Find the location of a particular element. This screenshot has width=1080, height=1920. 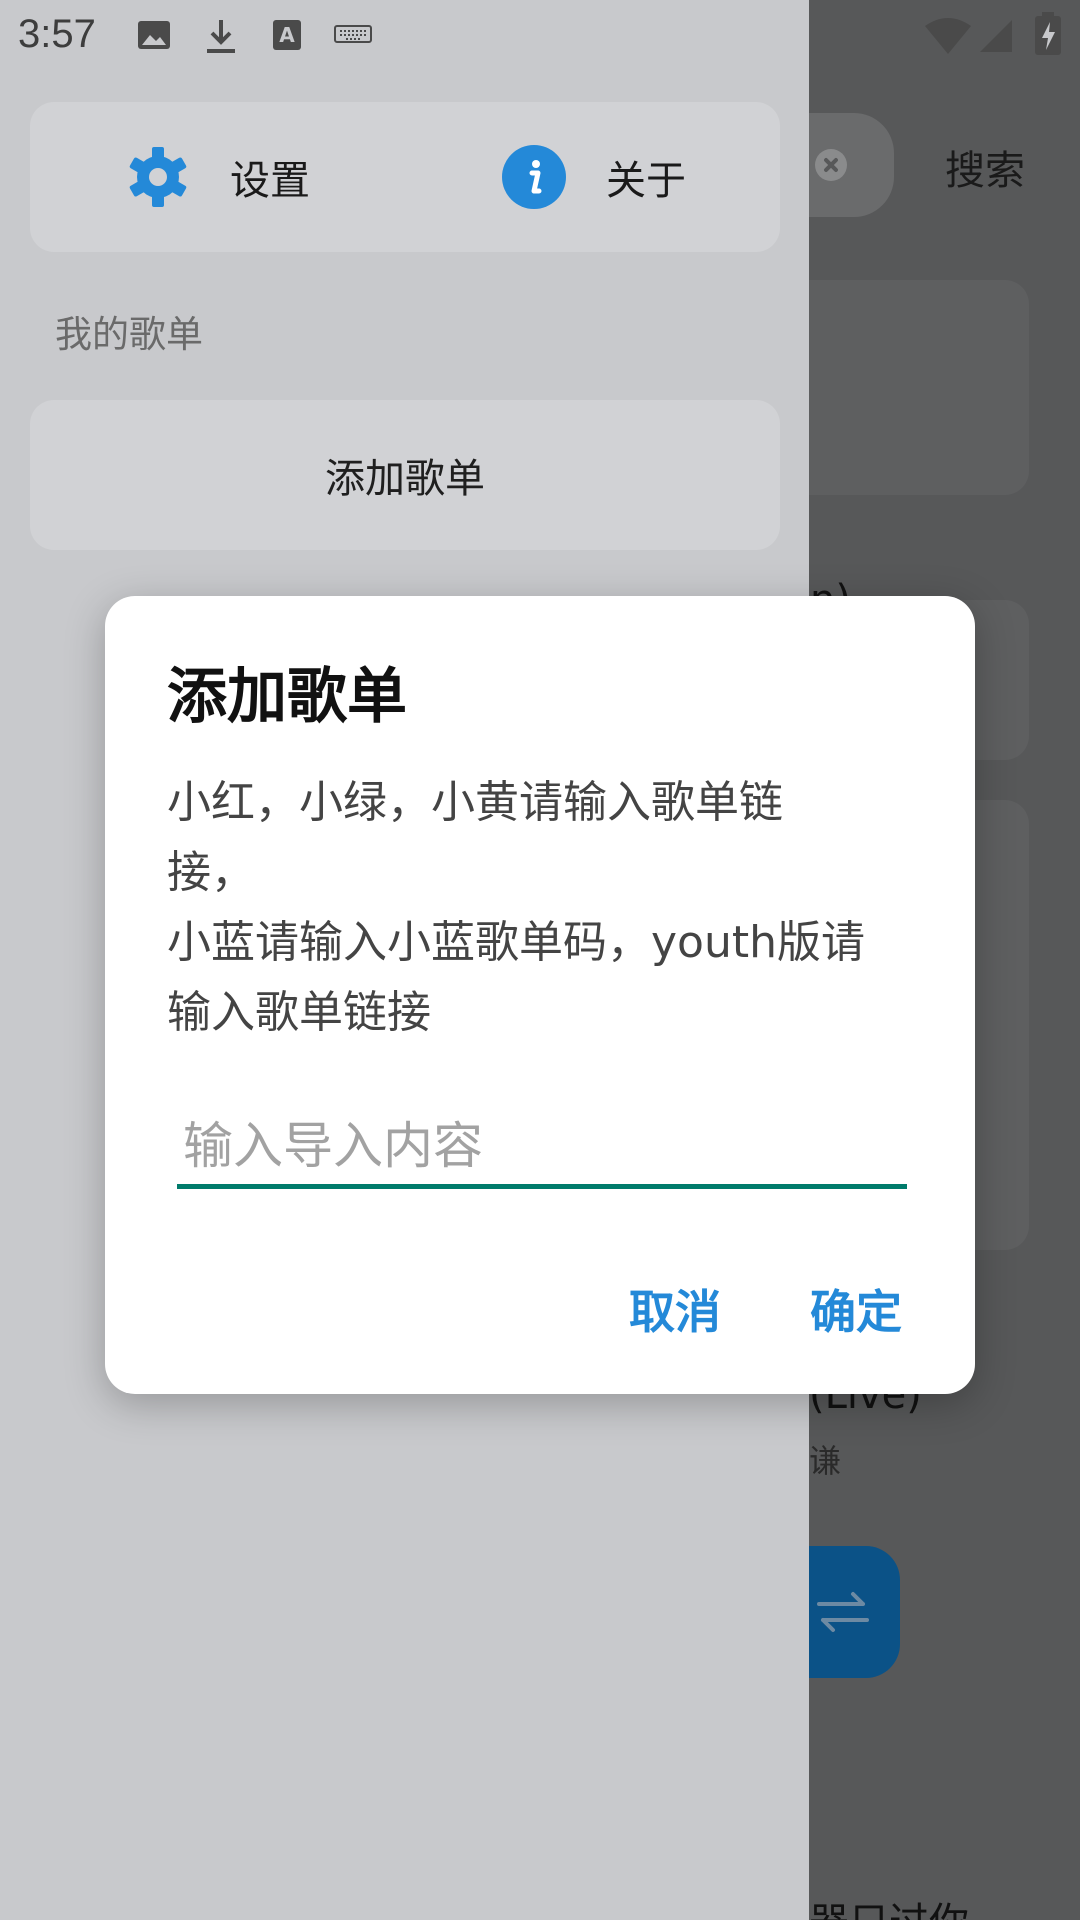

gear-icon is located at coordinates (158, 177).